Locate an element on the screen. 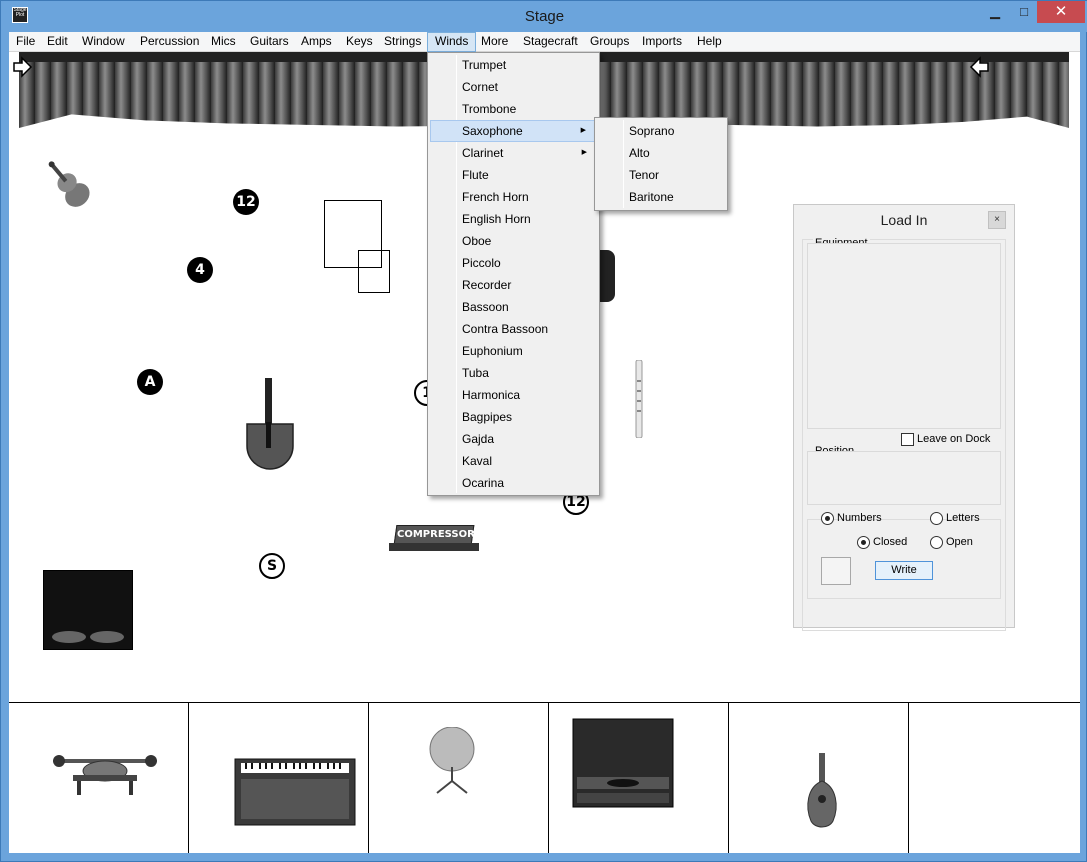 The height and width of the screenshot is (862, 1087). menu-item-cornet: Cornet is located at coordinates (513, 87).